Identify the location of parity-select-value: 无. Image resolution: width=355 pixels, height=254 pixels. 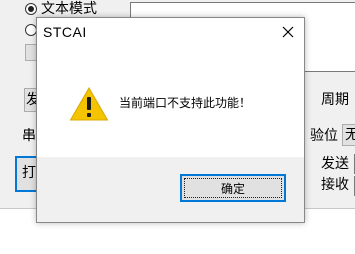
(350, 135).